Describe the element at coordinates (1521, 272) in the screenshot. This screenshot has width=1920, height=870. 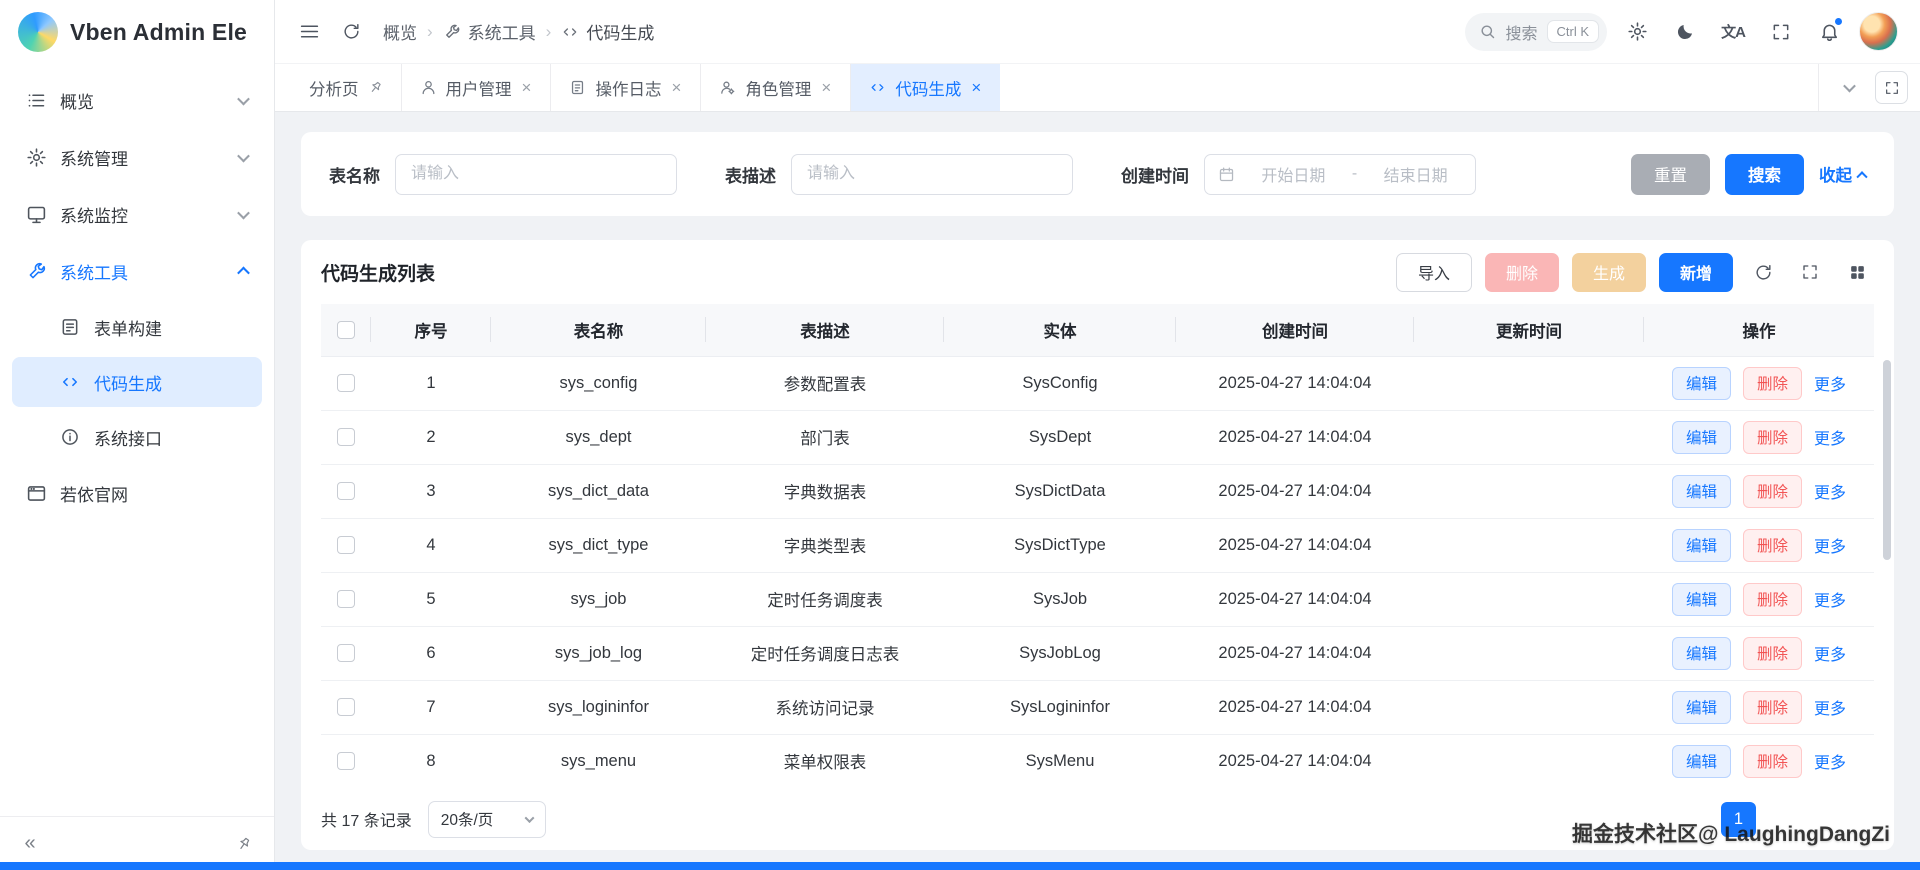
I see `batch-delete-button: 删除` at that location.